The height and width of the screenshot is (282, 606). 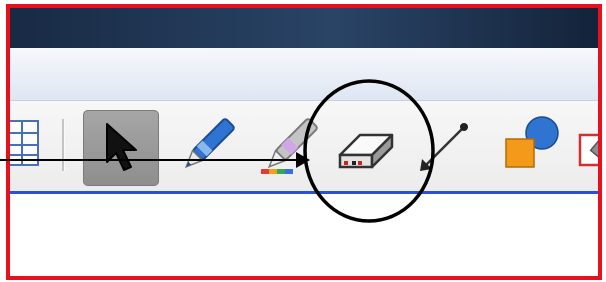 I want to click on arrow-pointer-icon, so click(x=121, y=147).